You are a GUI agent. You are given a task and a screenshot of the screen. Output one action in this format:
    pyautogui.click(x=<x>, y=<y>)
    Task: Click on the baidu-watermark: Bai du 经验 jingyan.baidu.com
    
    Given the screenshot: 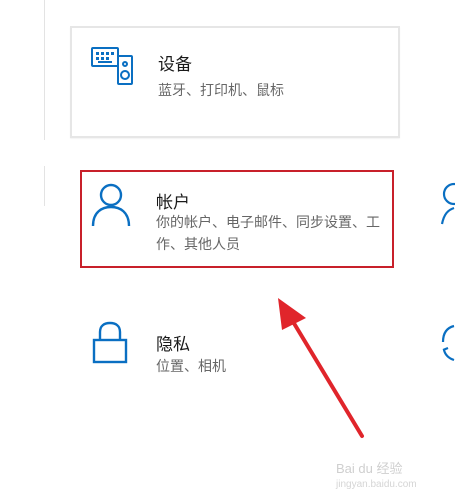 What is the action you would take?
    pyautogui.click(x=376, y=474)
    